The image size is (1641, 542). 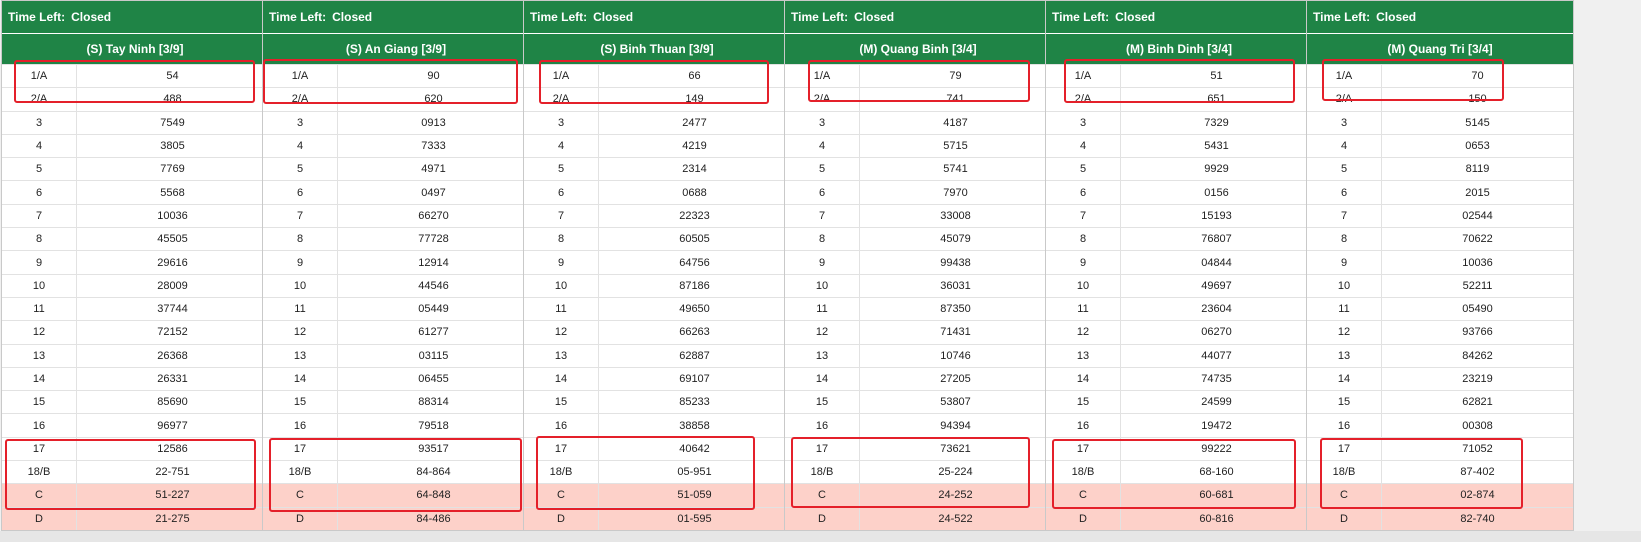 I want to click on prize-label: 18/B, so click(x=1083, y=472).